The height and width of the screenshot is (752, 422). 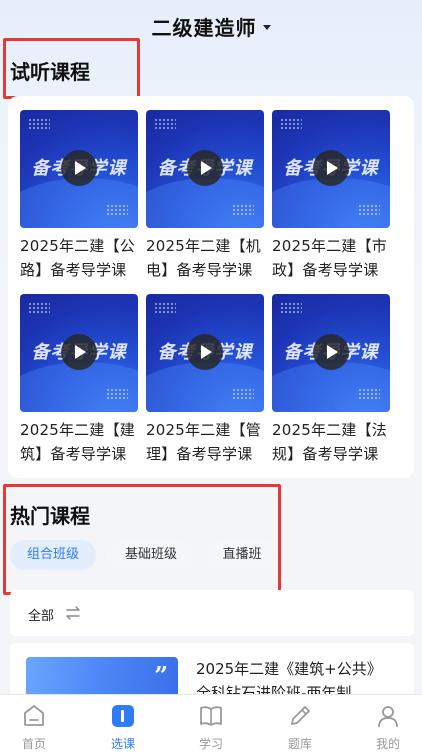 I want to click on course-title-line: 2025年二建【公, so click(x=77, y=246).